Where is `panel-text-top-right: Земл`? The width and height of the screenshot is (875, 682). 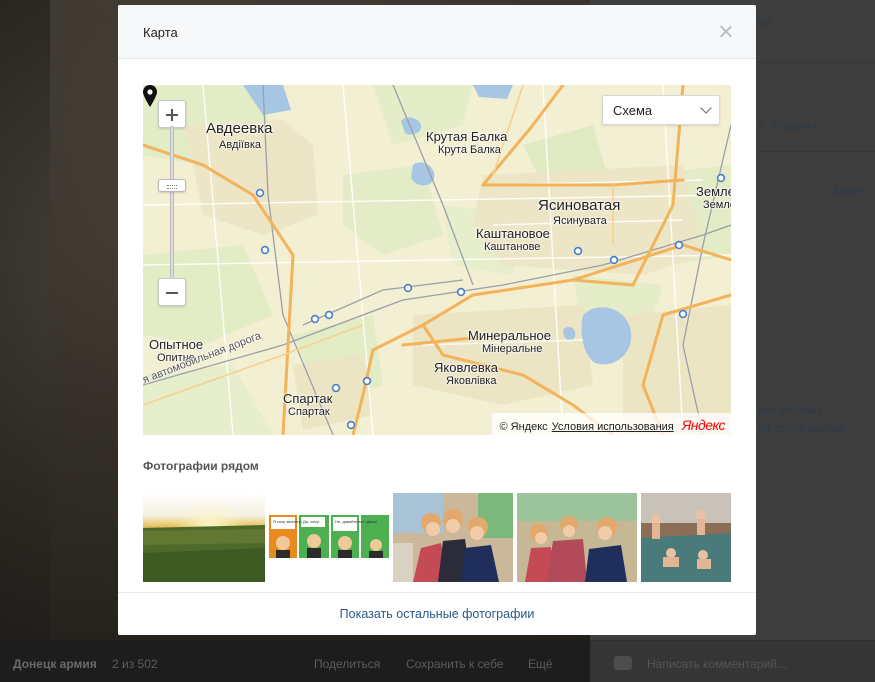 panel-text-top-right: Земл is located at coordinates (847, 191).